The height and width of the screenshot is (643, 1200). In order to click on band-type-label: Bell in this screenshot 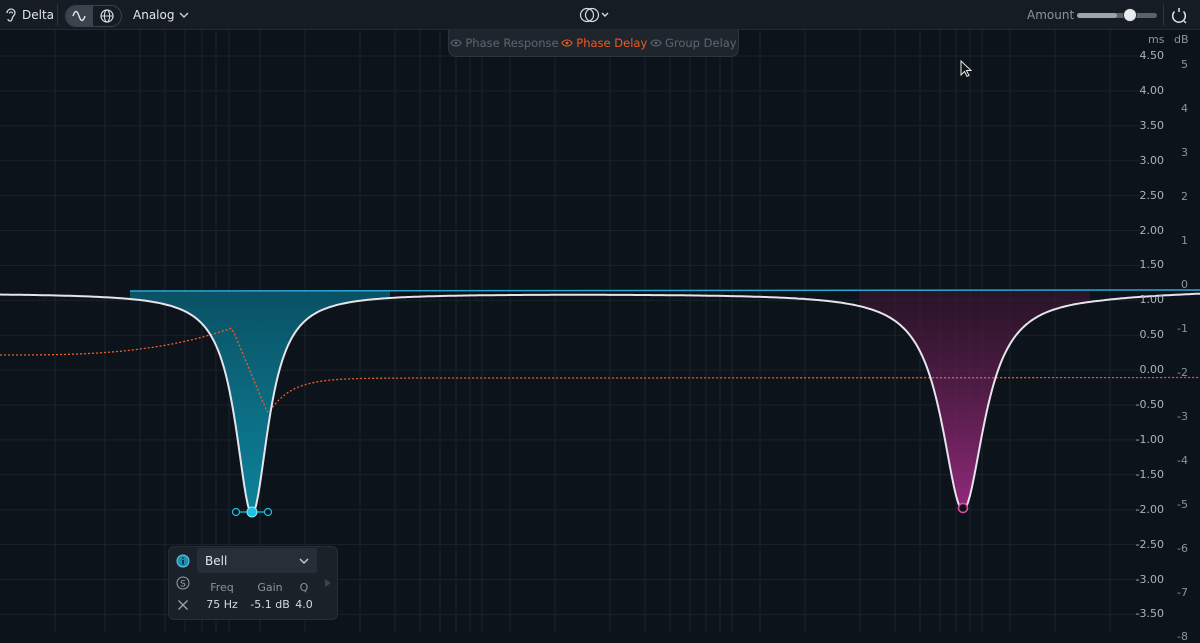, I will do `click(216, 560)`.